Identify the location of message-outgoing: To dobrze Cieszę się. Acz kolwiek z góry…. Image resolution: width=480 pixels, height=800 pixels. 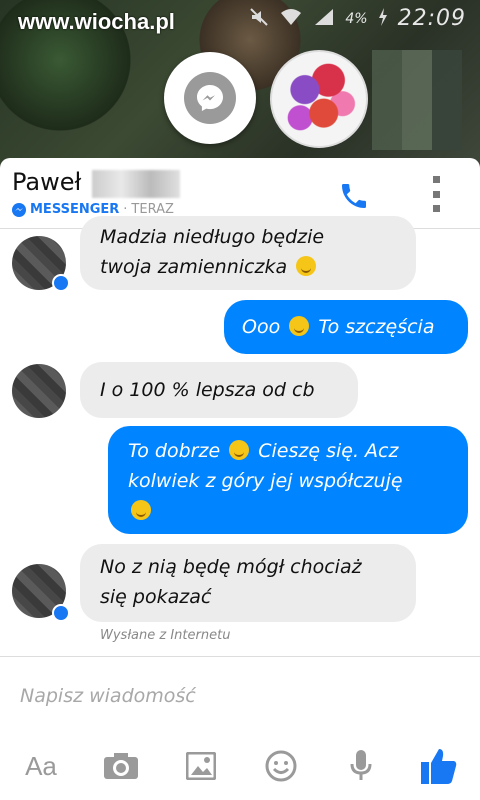
(288, 480).